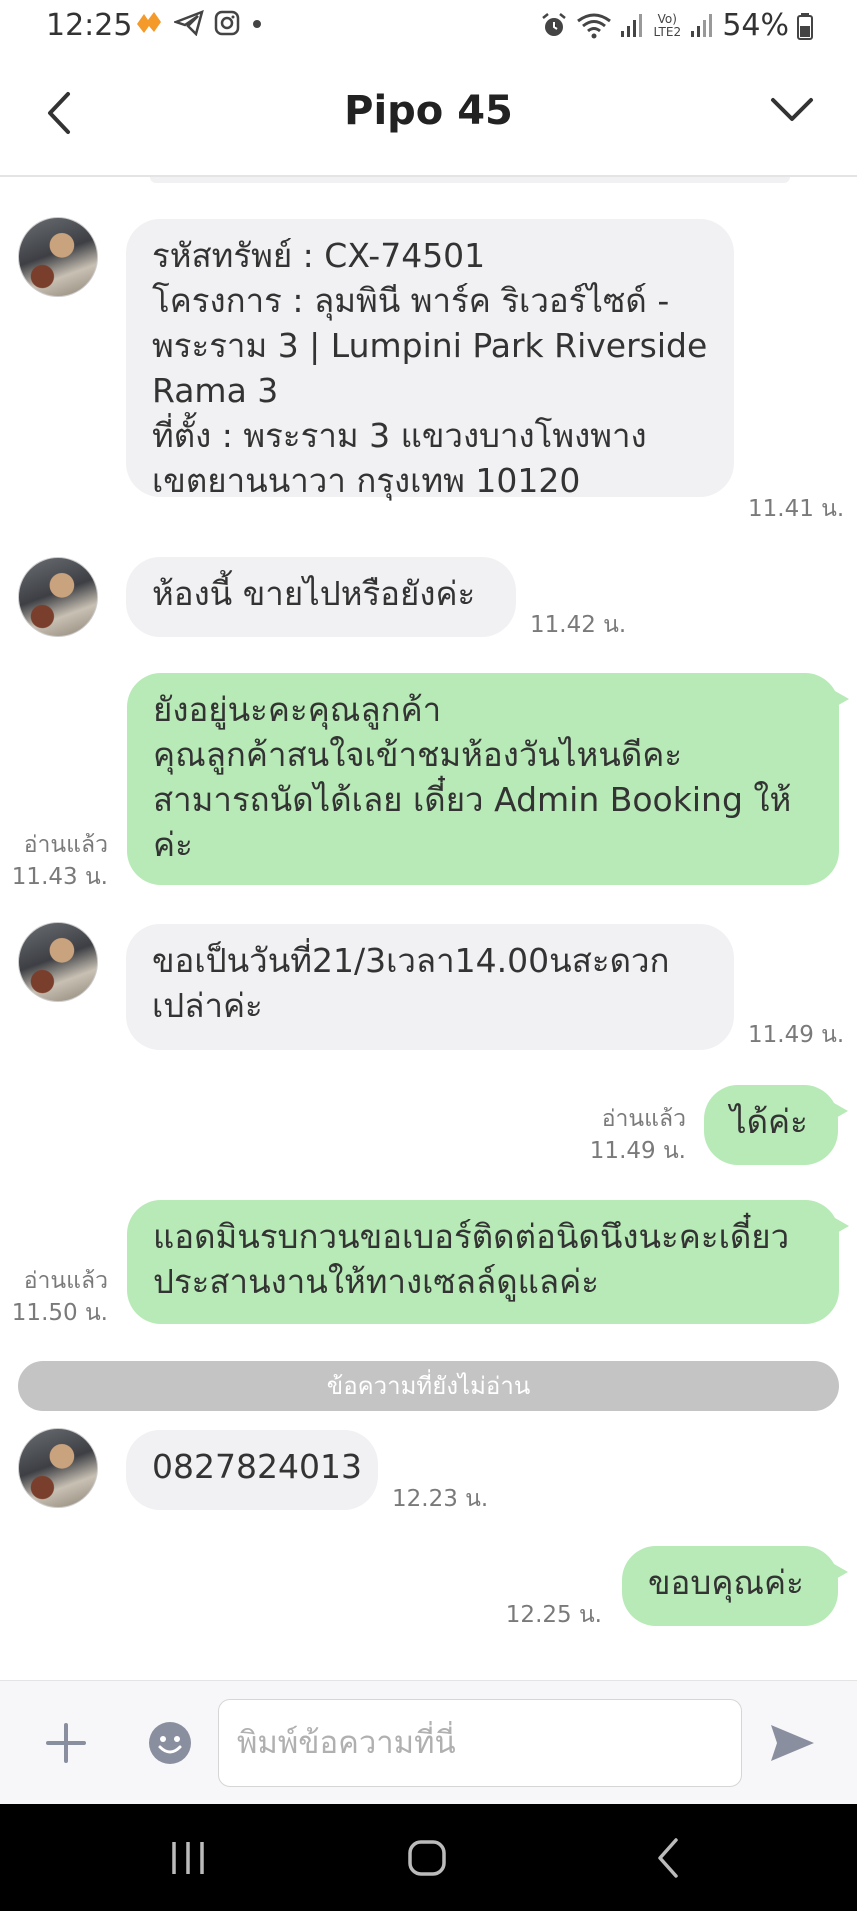 The width and height of the screenshot is (857, 1911). I want to click on plus-icon, so click(66, 1743).